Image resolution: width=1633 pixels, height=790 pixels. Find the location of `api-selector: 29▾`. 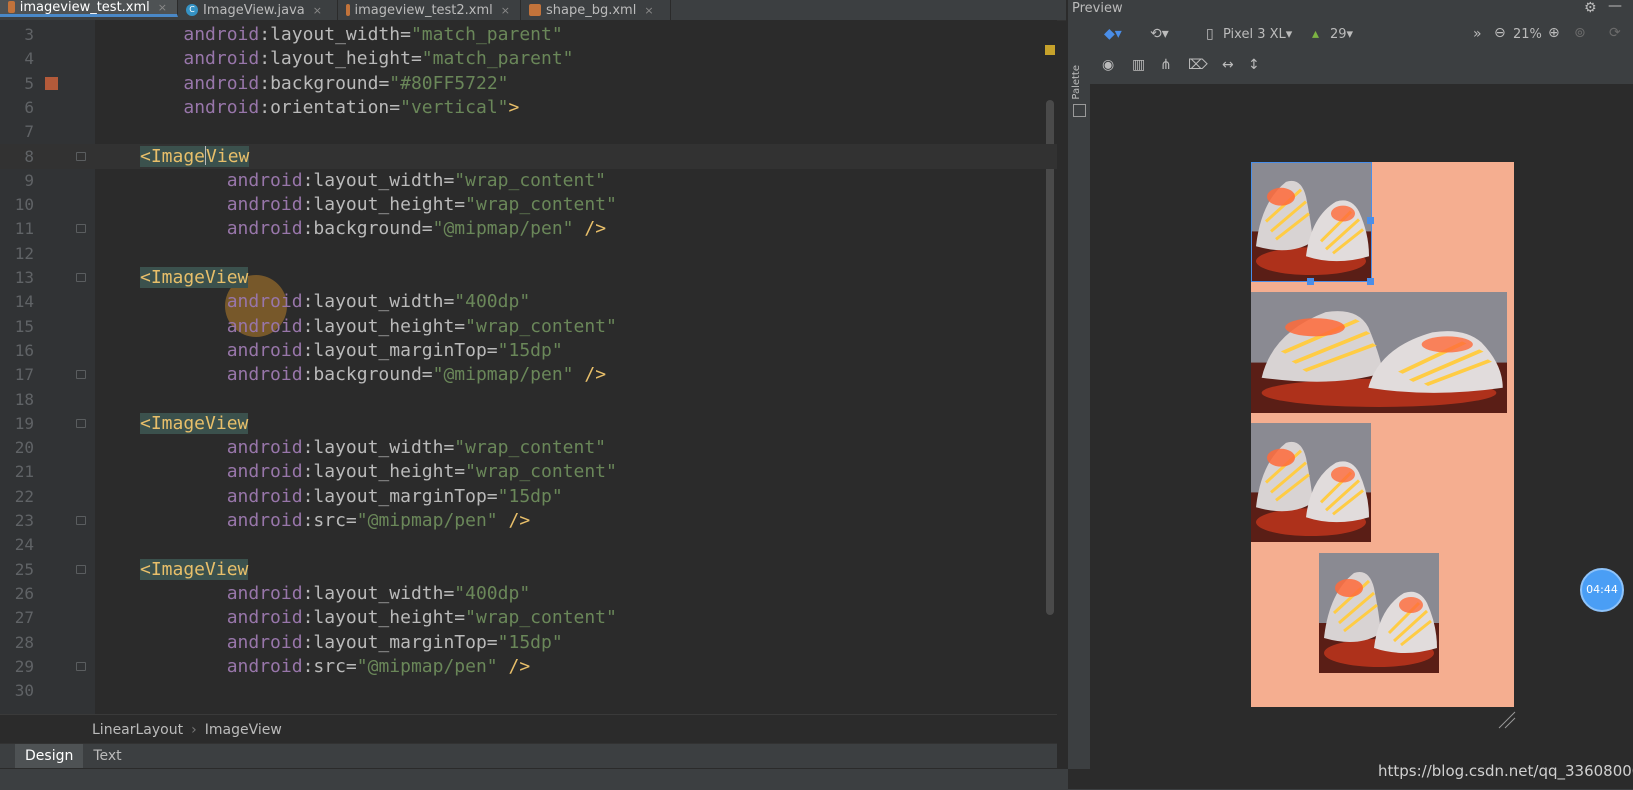

api-selector: 29▾ is located at coordinates (1341, 34).